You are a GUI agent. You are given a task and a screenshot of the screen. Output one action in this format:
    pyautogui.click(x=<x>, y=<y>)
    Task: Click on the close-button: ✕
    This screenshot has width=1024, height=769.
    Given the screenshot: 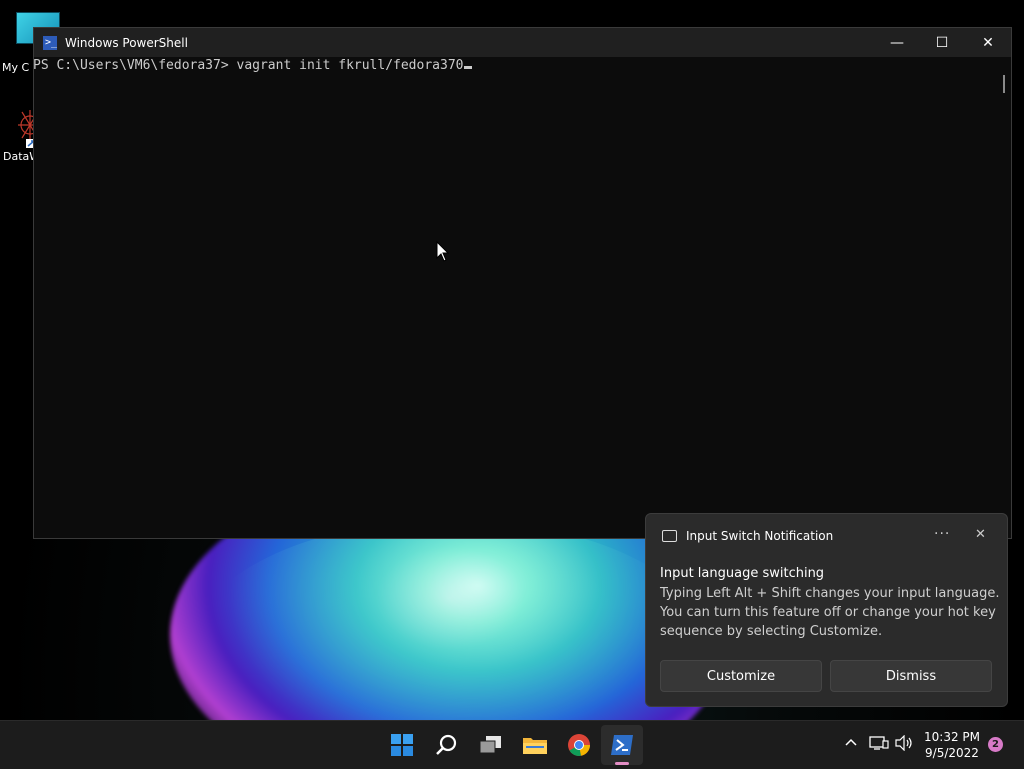 What is the action you would take?
    pyautogui.click(x=988, y=42)
    